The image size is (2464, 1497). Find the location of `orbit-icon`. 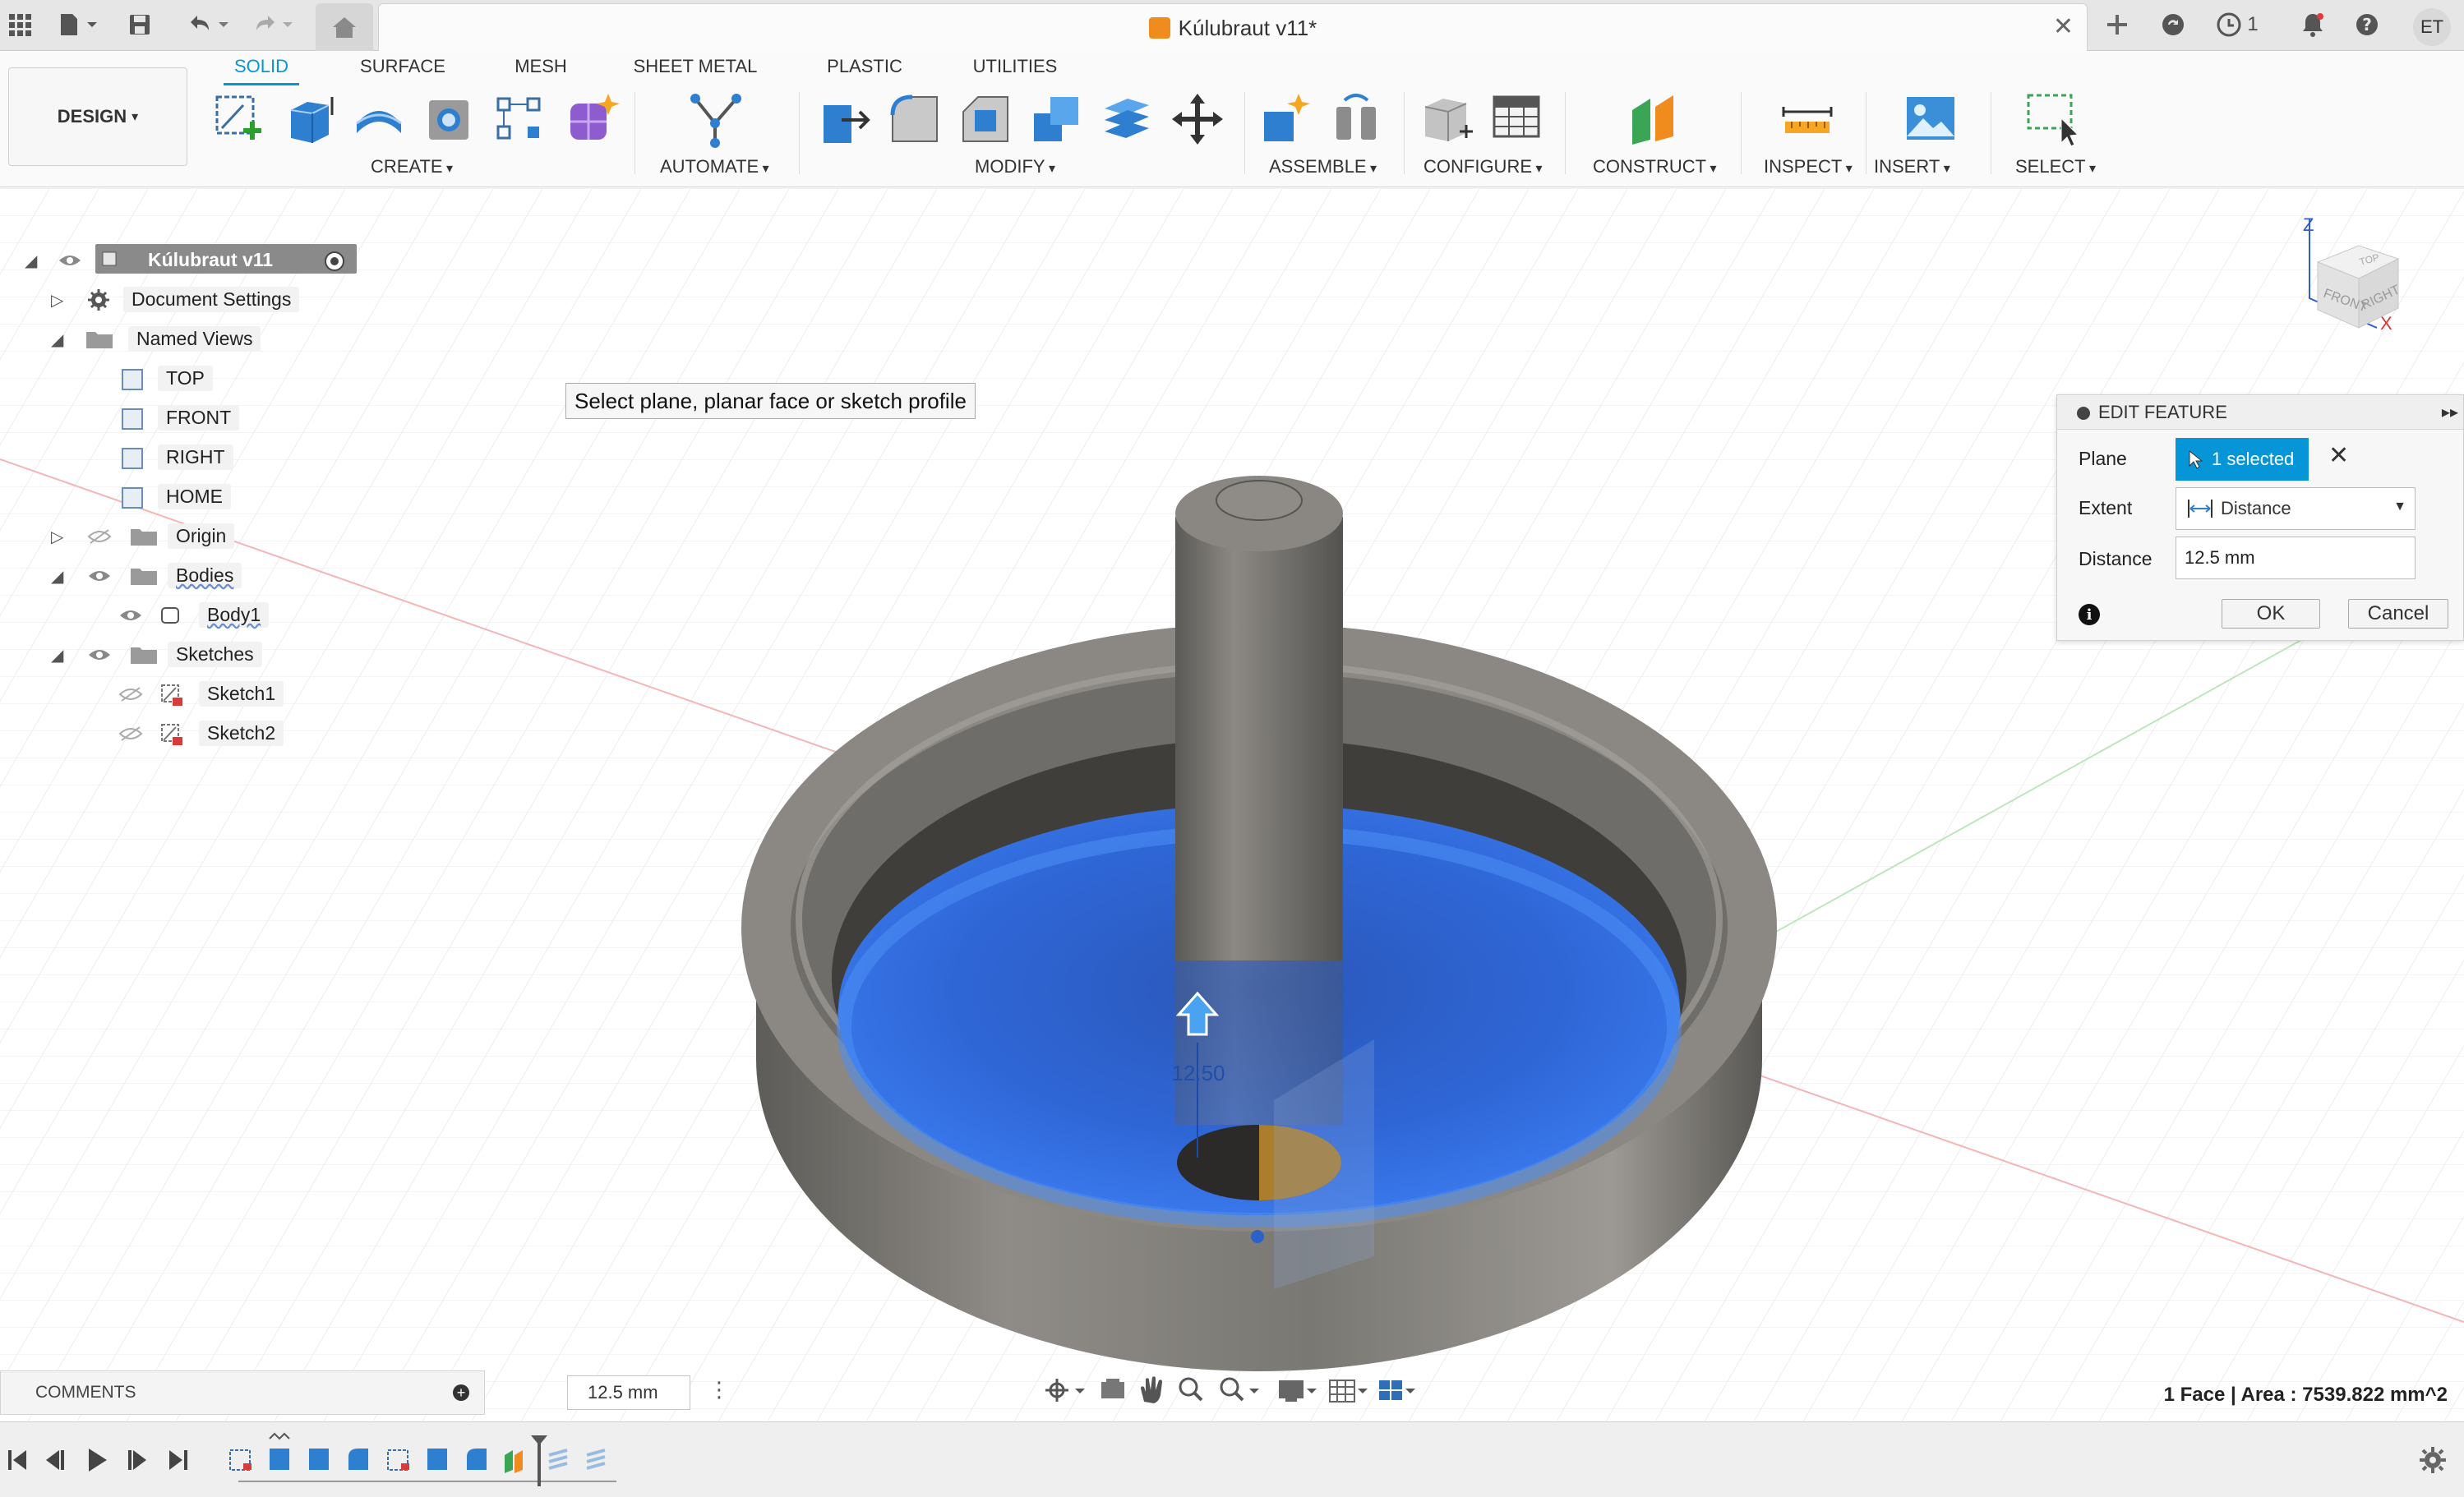

orbit-icon is located at coordinates (1065, 1390).